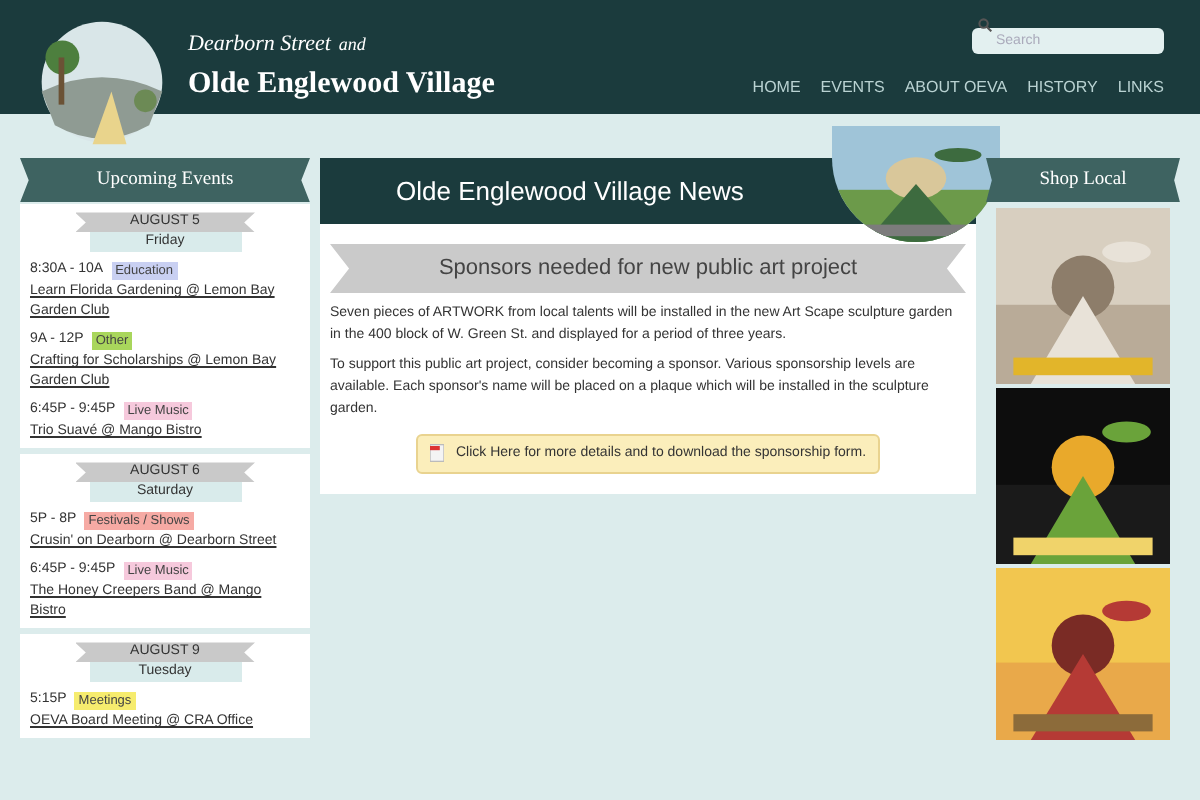  I want to click on nav-link: HISTORY, so click(1062, 88).